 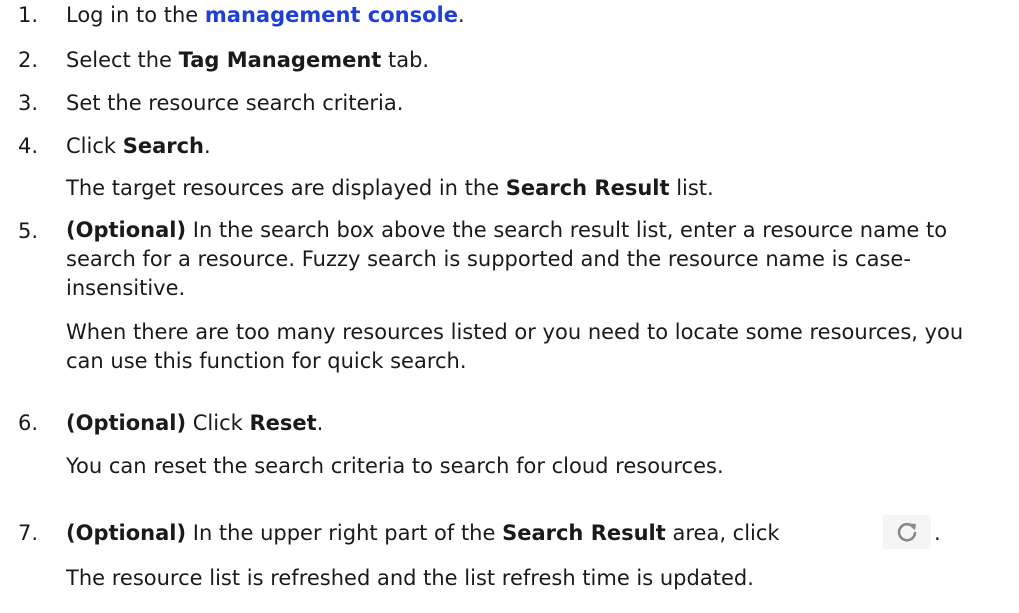 I want to click on step-bold-term: Tag Management, so click(x=280, y=60).